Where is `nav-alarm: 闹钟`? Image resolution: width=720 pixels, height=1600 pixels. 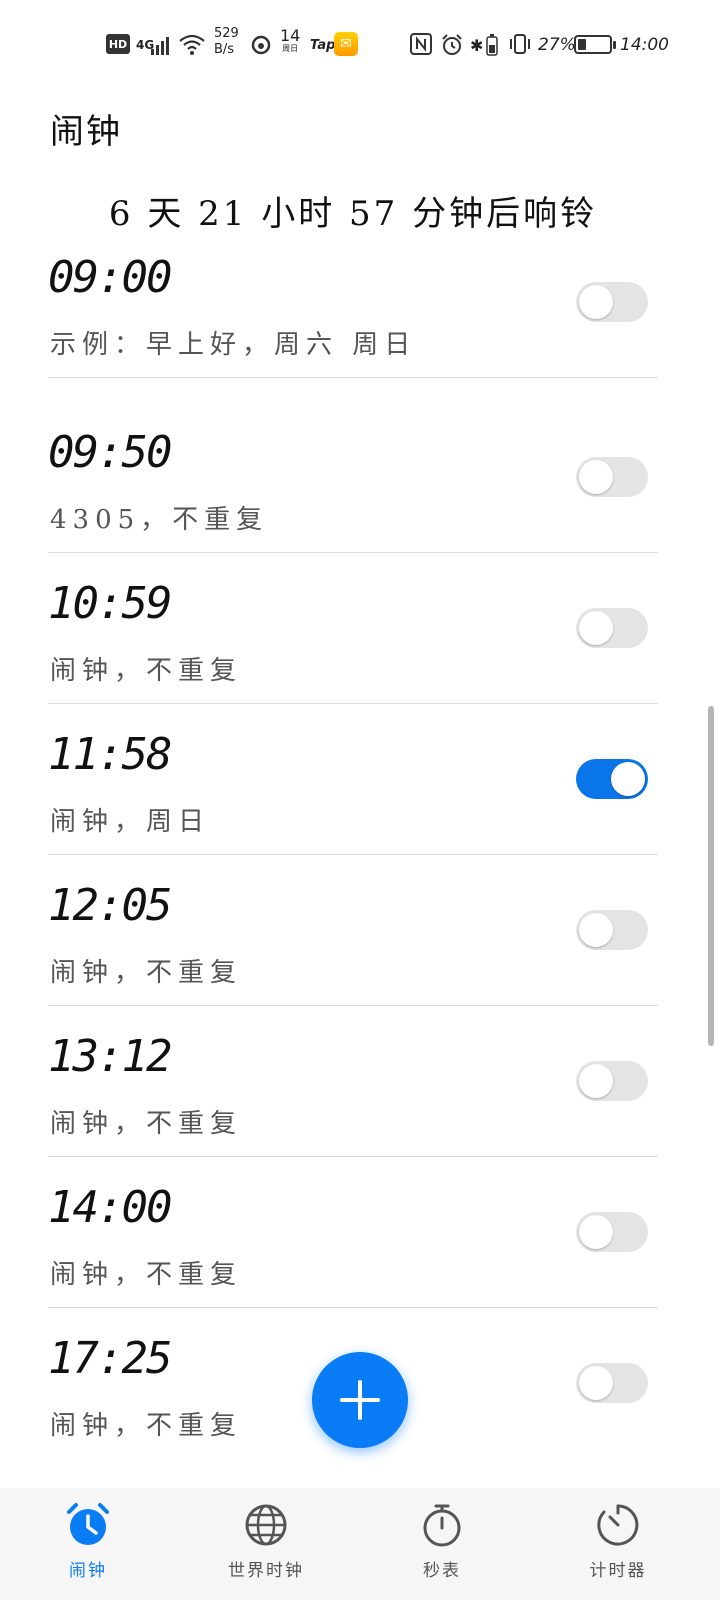
nav-alarm: 闹钟 is located at coordinates (88, 1547).